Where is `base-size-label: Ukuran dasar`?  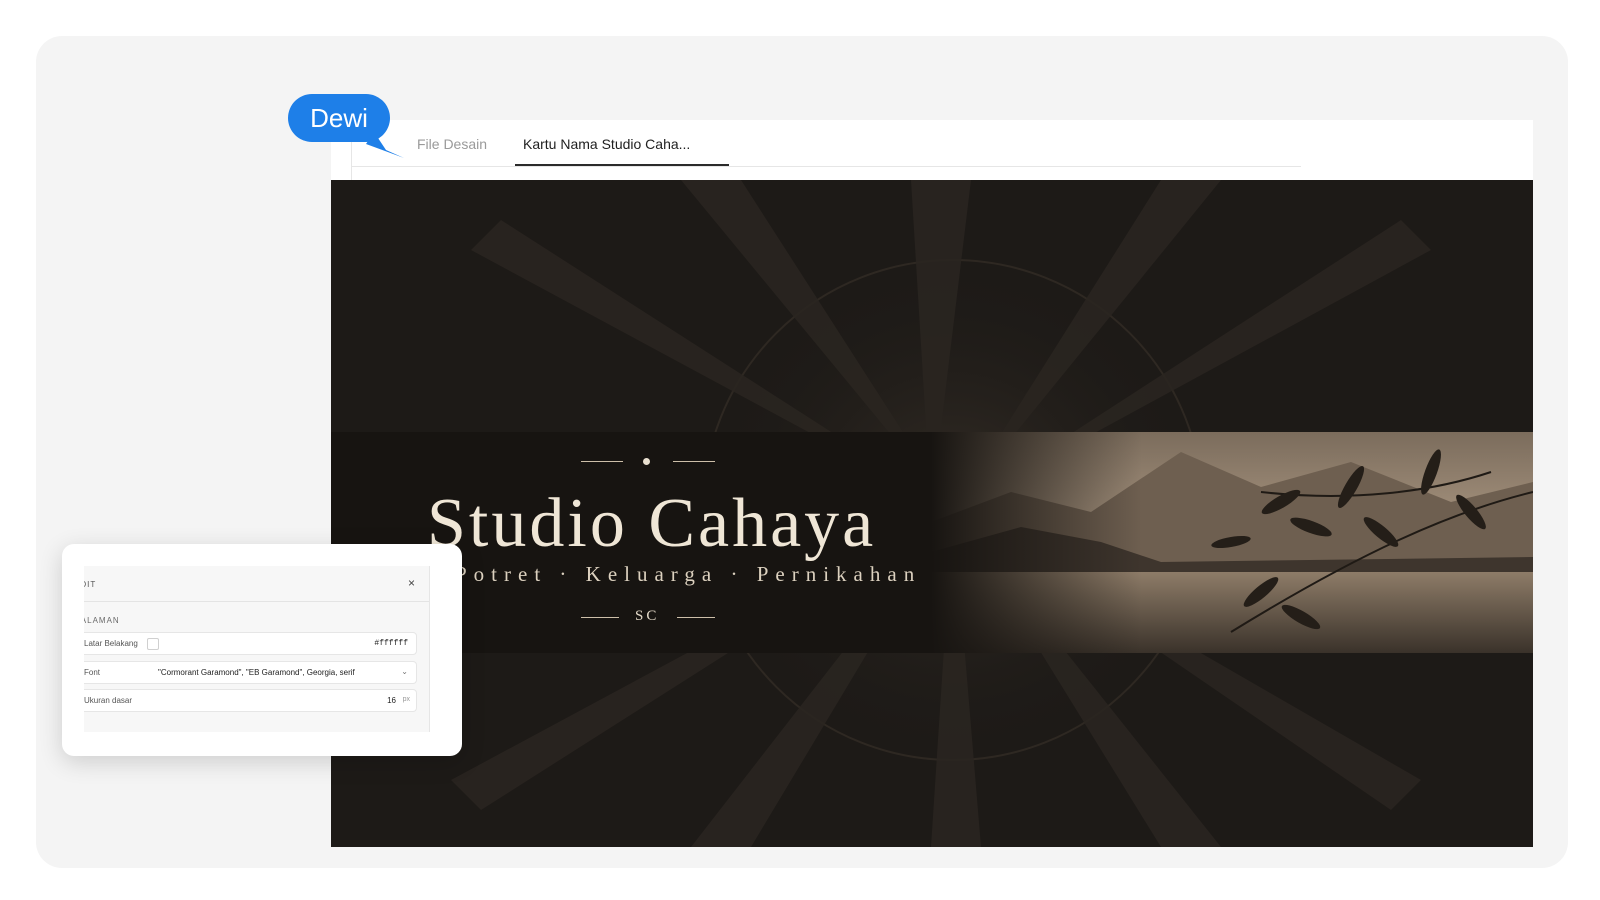
base-size-label: Ukuran dasar is located at coordinates (108, 700).